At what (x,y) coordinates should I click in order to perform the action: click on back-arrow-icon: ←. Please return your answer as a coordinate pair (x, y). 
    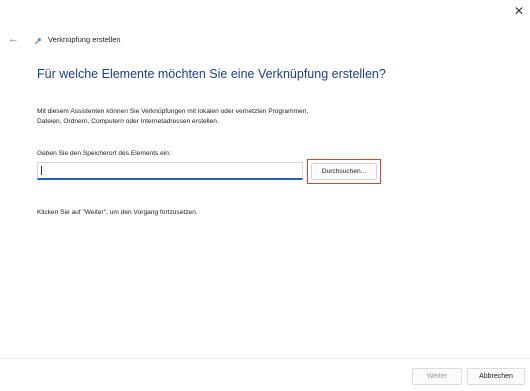
    Looking at the image, I should click on (15, 39).